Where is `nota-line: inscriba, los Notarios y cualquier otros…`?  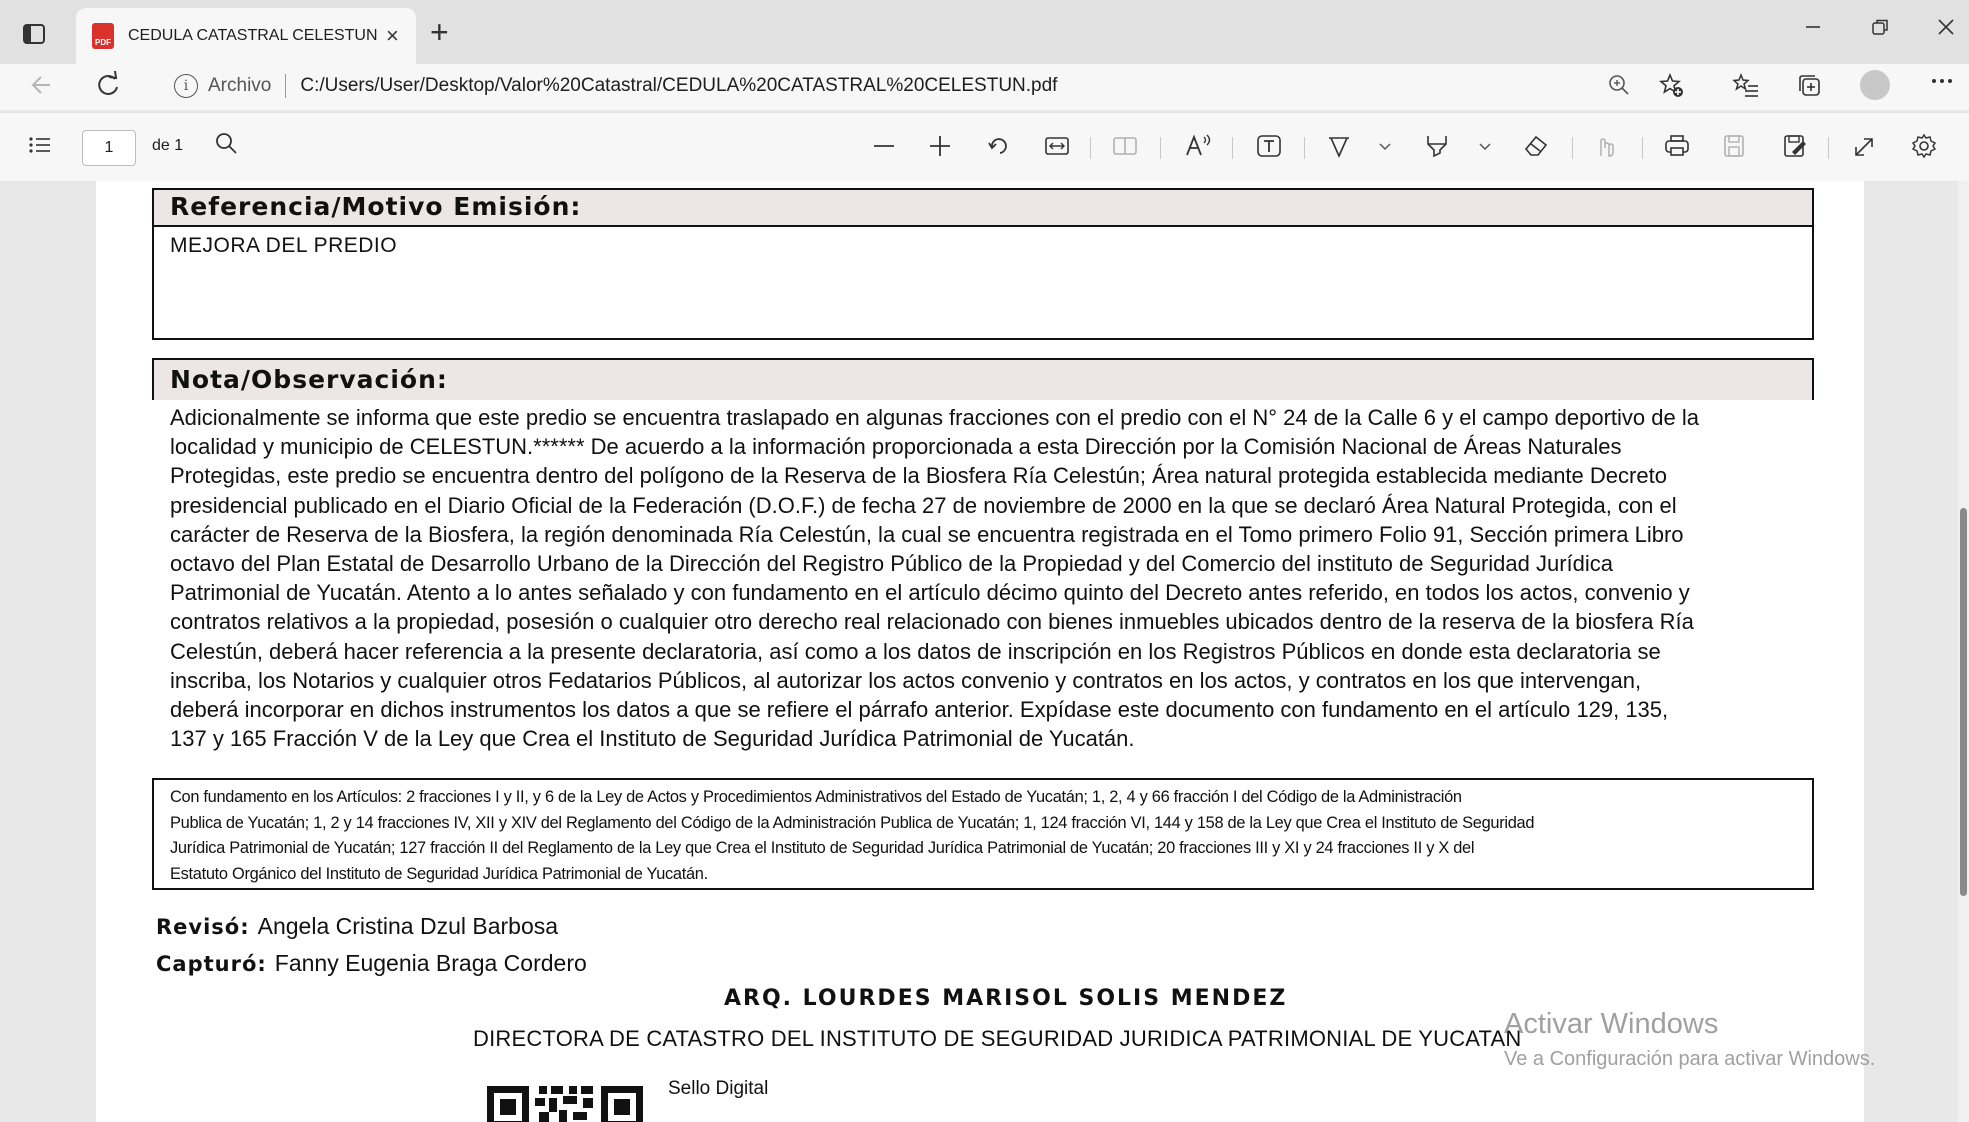 nota-line: inscriba, los Notarios y cualquier otros… is located at coordinates (906, 680).